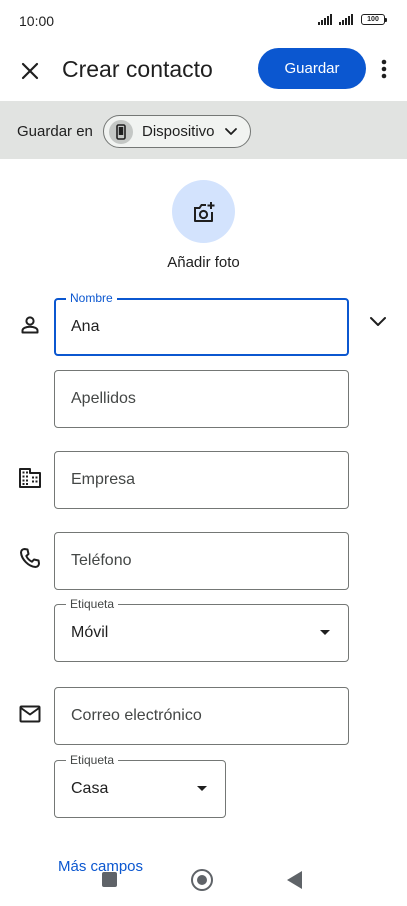  I want to click on apellidos-placeholder: Apellidos, so click(103, 398).